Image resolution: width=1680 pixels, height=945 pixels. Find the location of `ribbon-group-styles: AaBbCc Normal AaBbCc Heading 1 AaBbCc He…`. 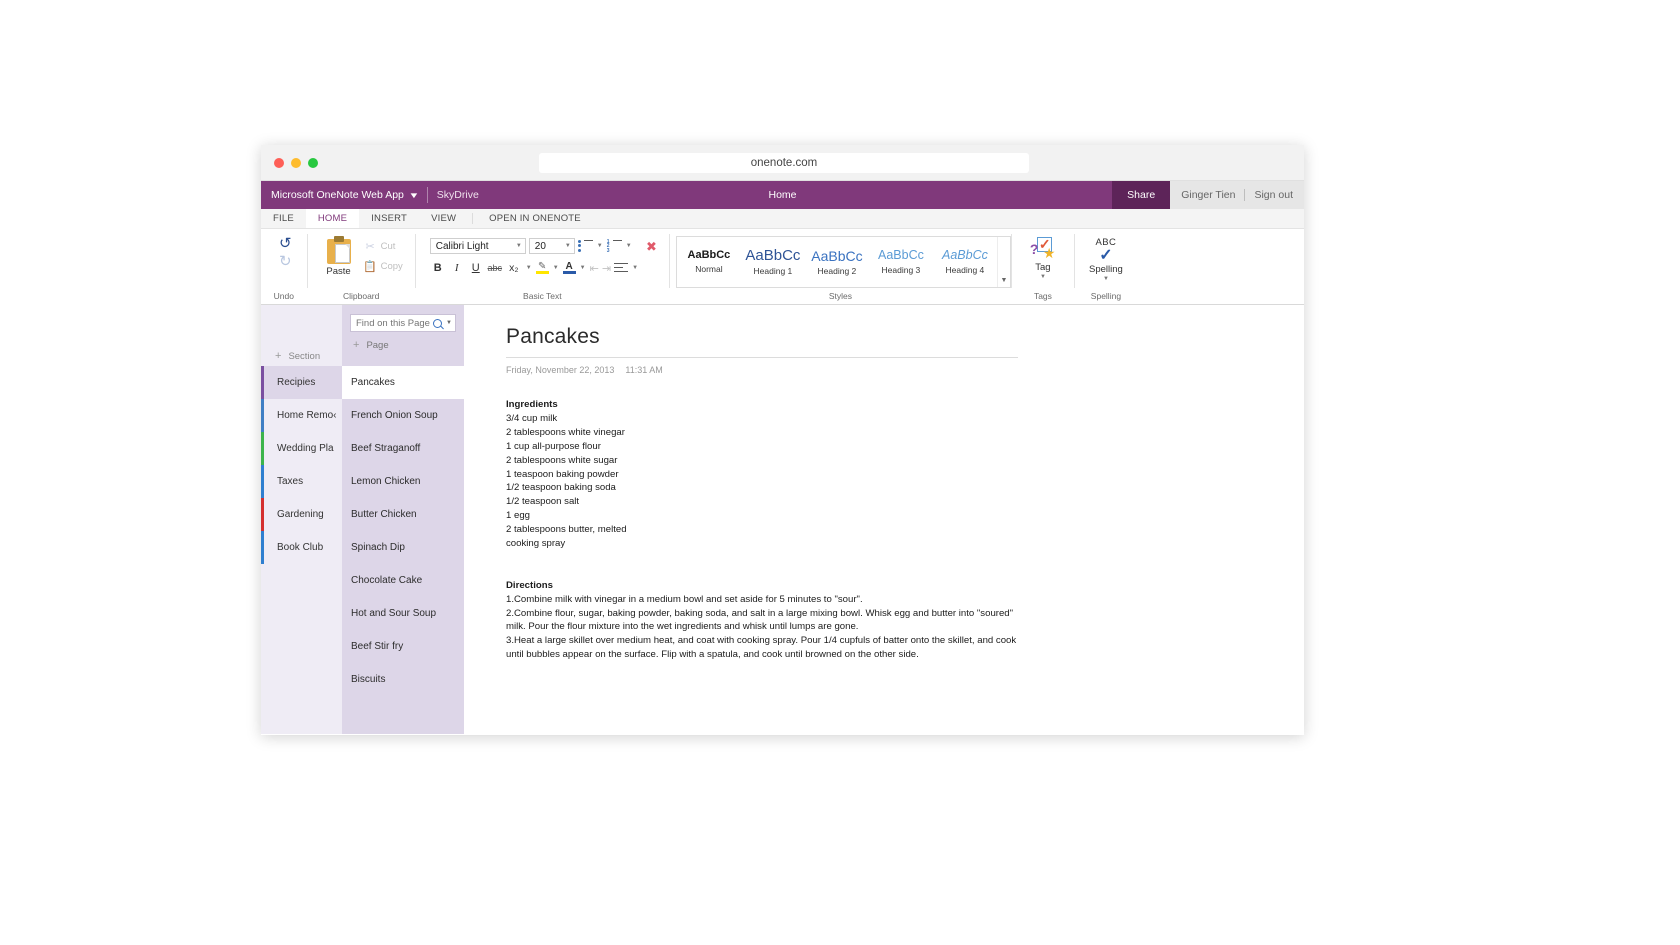

ribbon-group-styles: AaBbCc Normal AaBbCc Heading 1 AaBbCc He… is located at coordinates (840, 266).